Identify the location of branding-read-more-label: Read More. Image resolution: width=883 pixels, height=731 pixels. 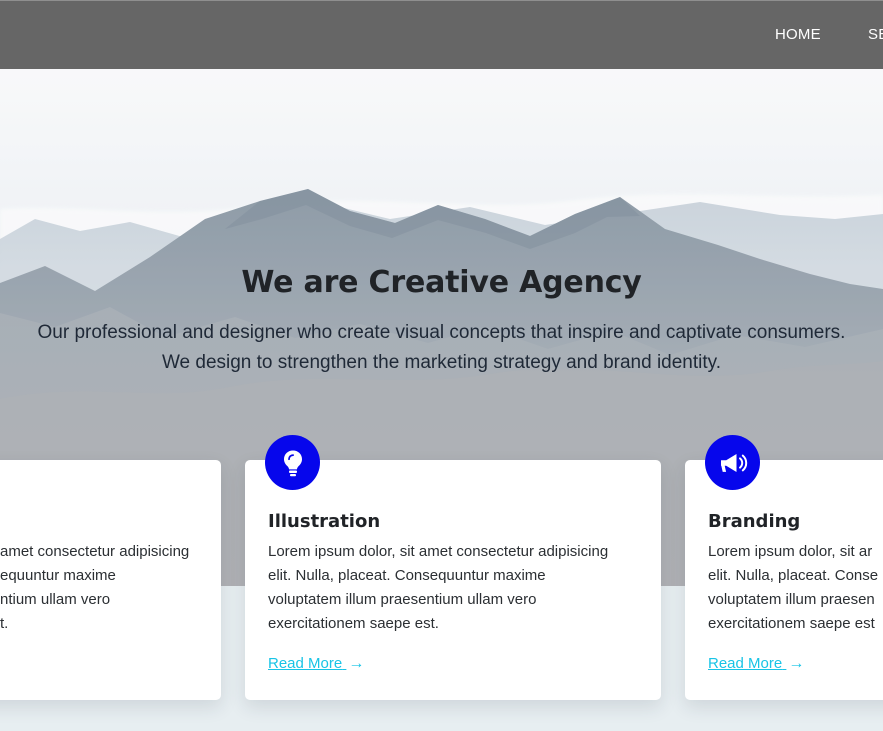
(745, 663).